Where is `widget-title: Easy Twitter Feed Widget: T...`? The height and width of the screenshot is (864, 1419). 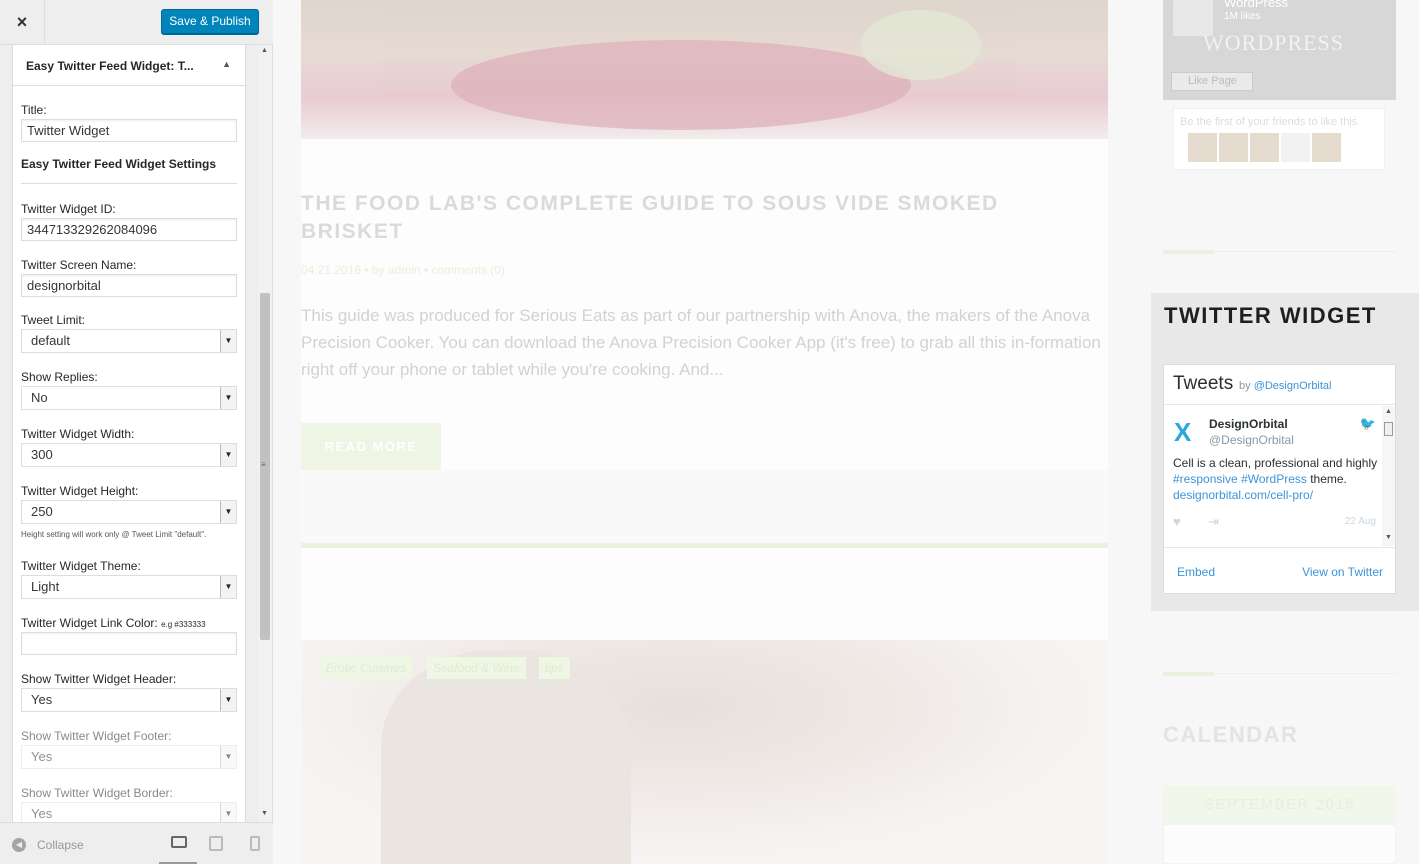 widget-title: Easy Twitter Feed Widget: T... is located at coordinates (110, 66).